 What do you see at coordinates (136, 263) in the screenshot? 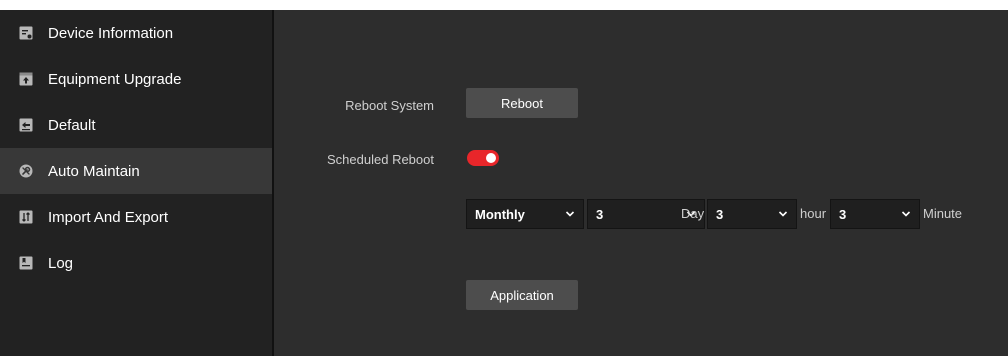
I see `sidebar-item-log: Log` at bounding box center [136, 263].